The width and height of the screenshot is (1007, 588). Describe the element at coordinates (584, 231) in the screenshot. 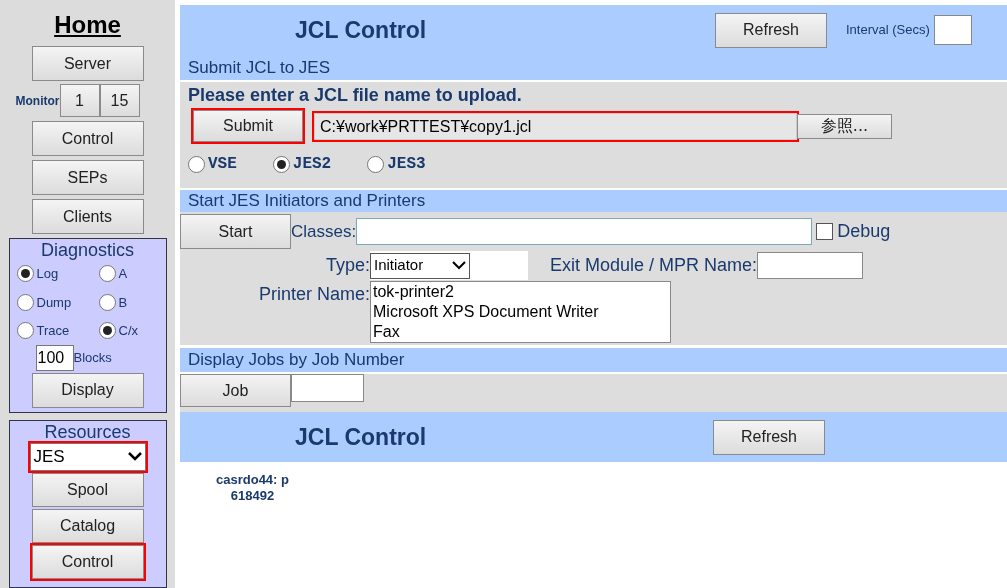

I see `classes-field` at that location.